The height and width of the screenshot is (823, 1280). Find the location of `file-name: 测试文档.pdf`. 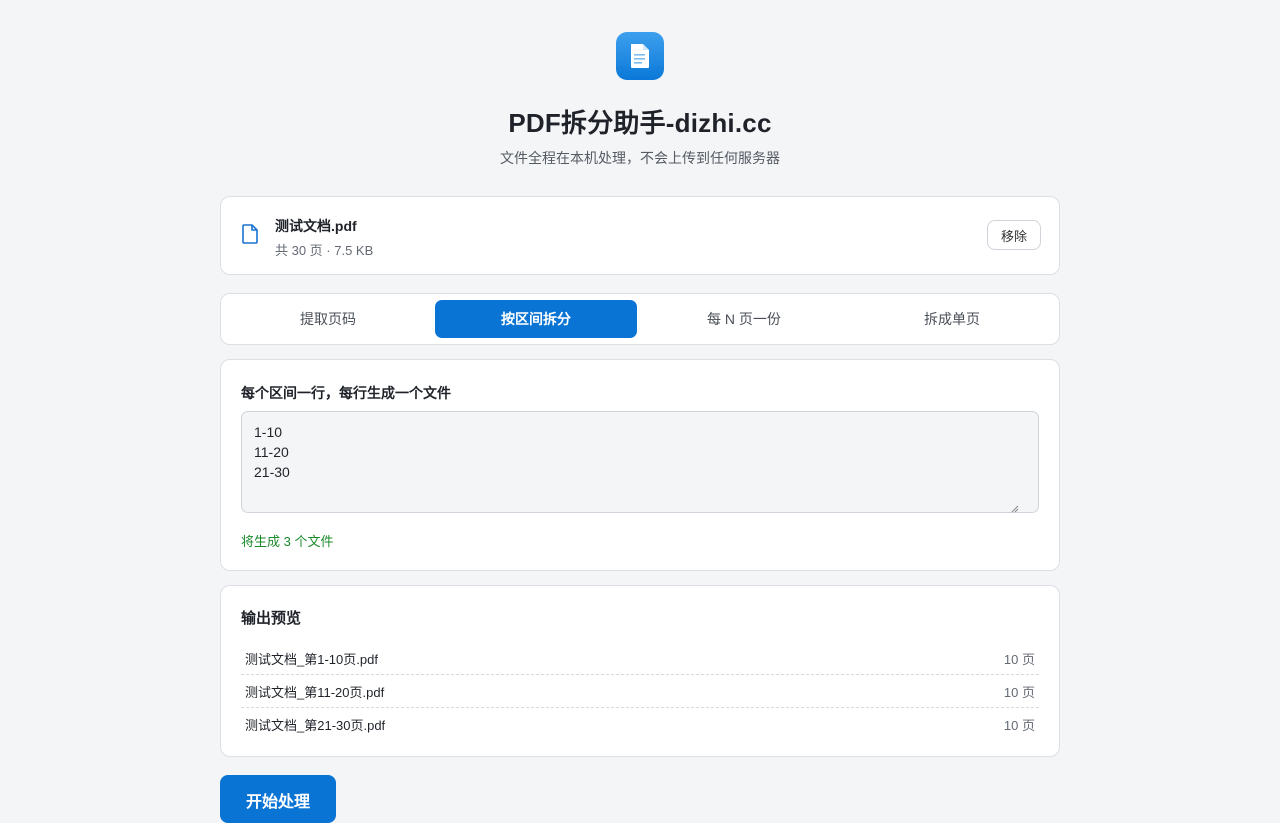

file-name: 测试文档.pdf is located at coordinates (316, 226).